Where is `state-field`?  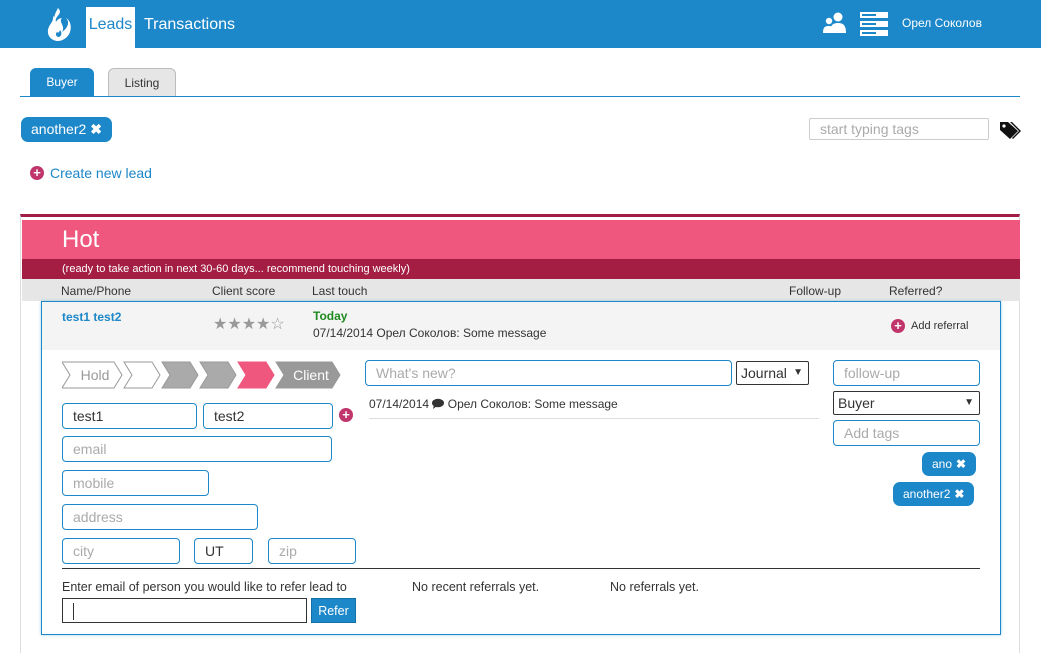 state-field is located at coordinates (223, 551).